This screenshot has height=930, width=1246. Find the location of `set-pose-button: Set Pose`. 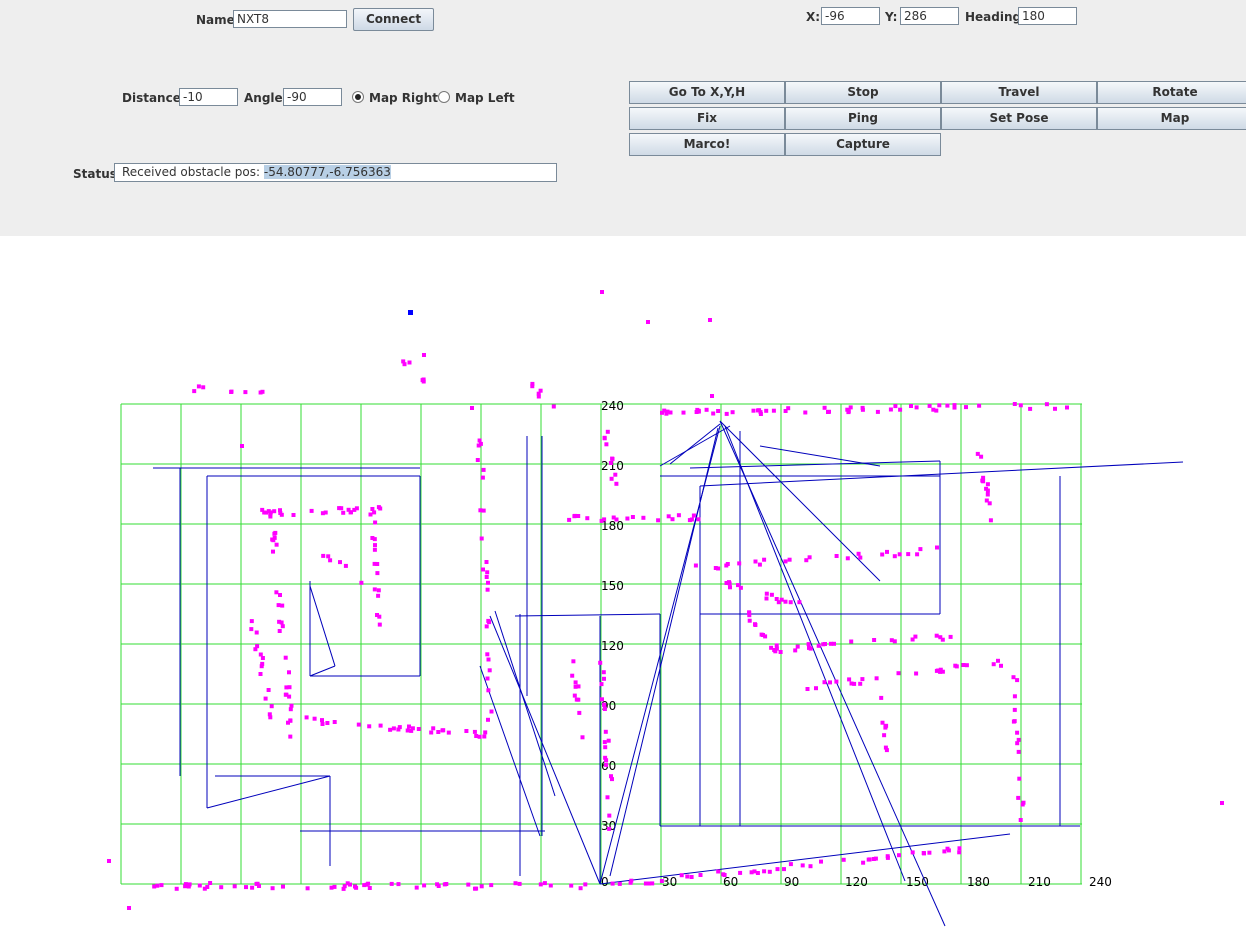

set-pose-button: Set Pose is located at coordinates (1019, 118).